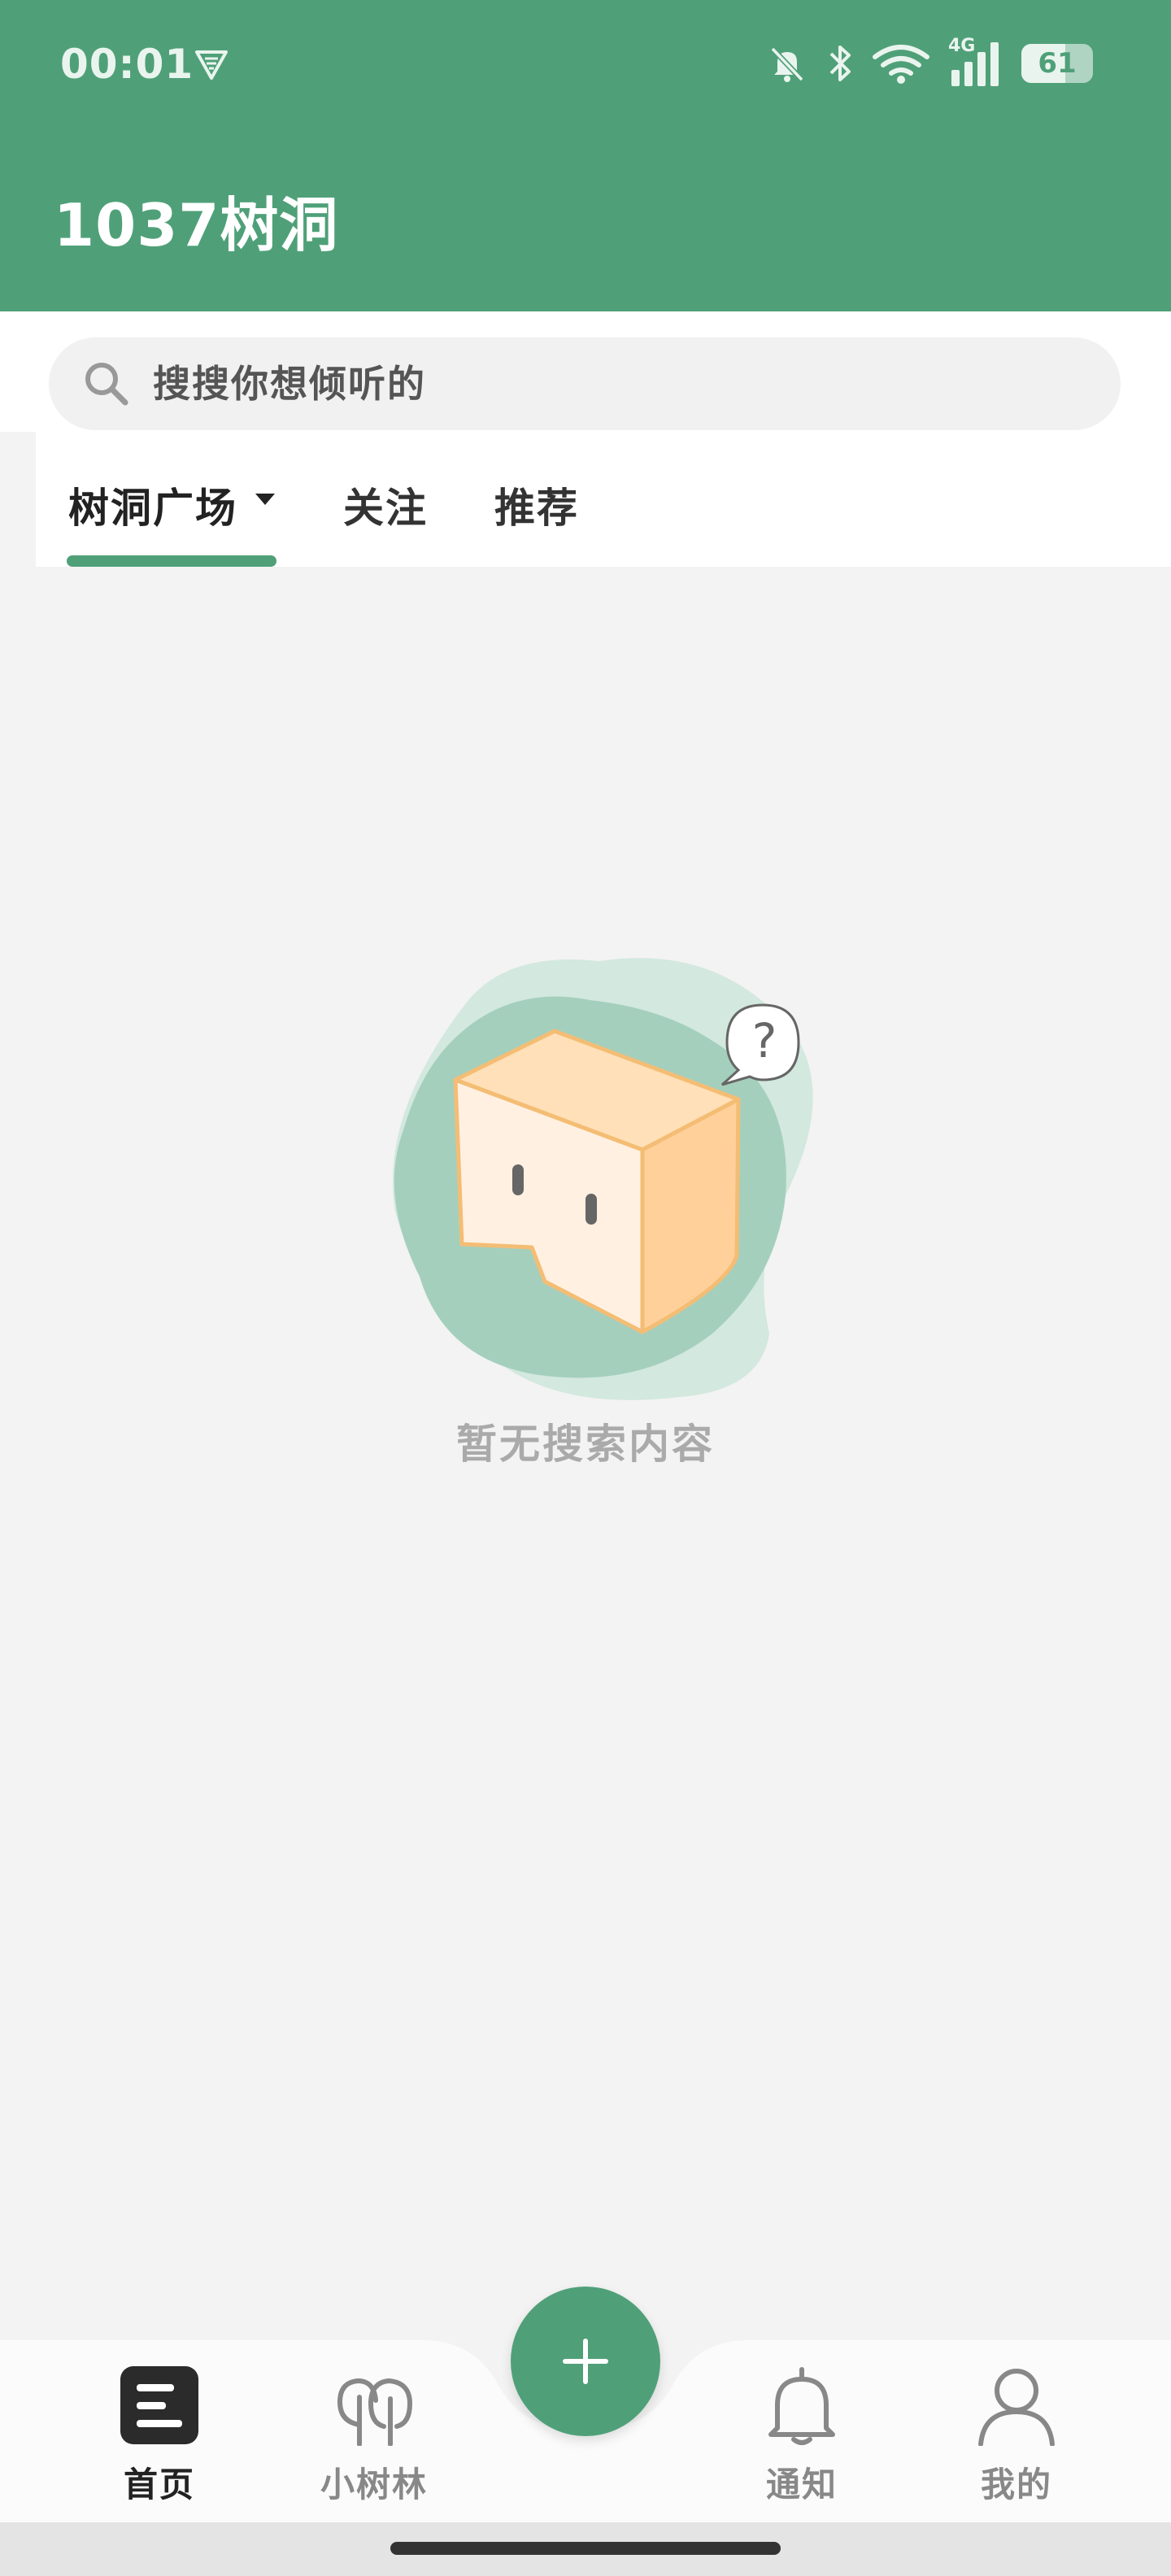  What do you see at coordinates (591, 1210) in the screenshot?
I see `box-eye-right` at bounding box center [591, 1210].